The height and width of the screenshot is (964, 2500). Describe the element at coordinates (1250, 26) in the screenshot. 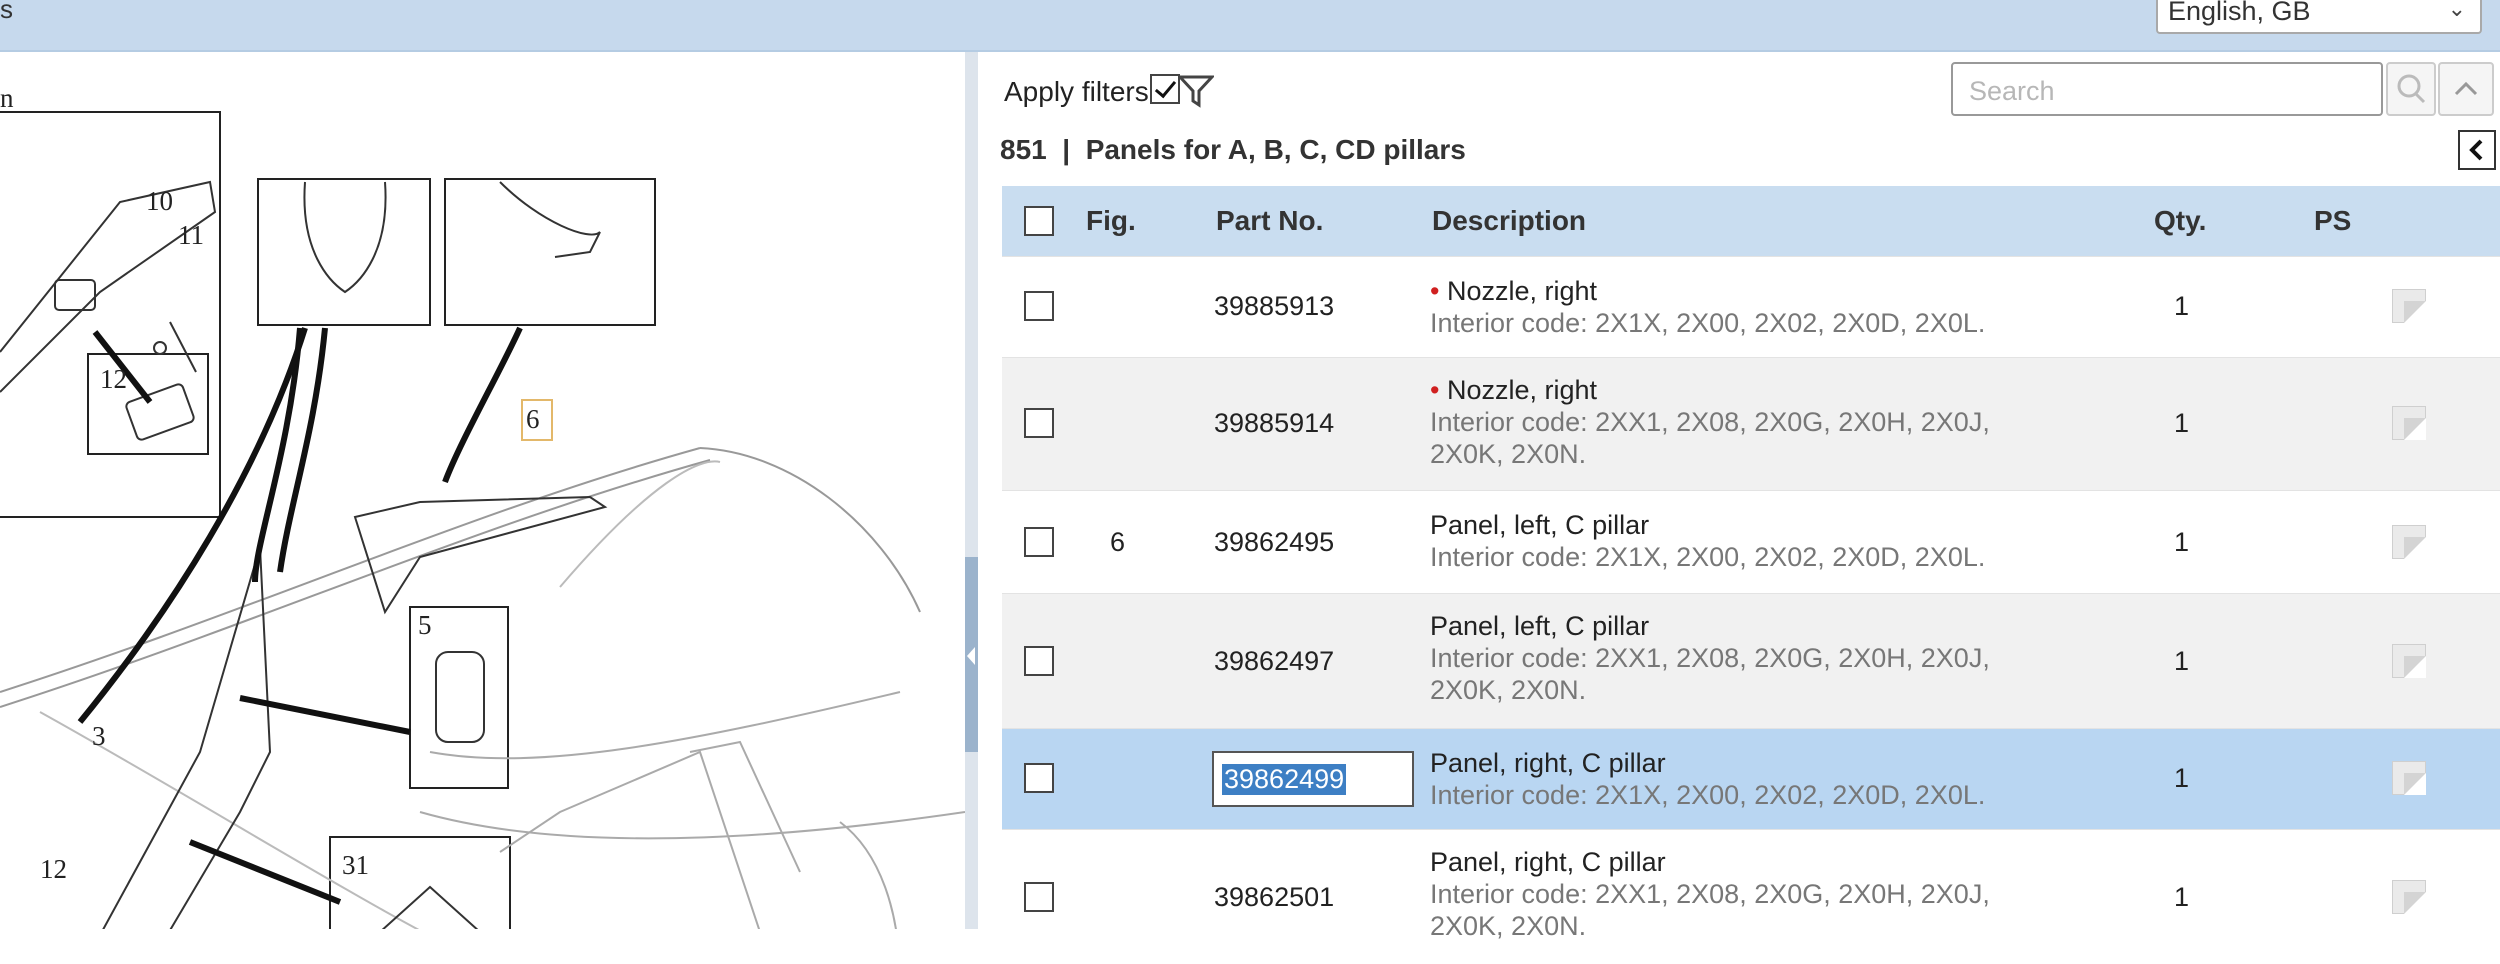

I see `top-bar: s English, GB ⌄` at that location.